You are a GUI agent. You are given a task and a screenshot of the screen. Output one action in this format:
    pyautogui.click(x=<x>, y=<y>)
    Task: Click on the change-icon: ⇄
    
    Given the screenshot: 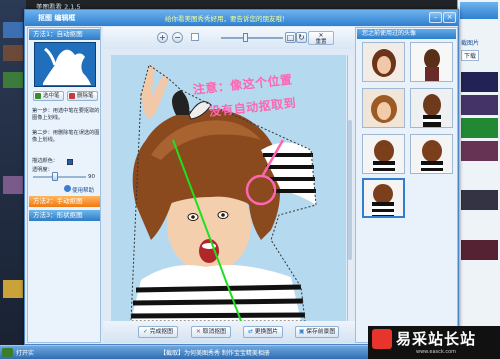 What is the action you would take?
    pyautogui.click(x=250, y=332)
    